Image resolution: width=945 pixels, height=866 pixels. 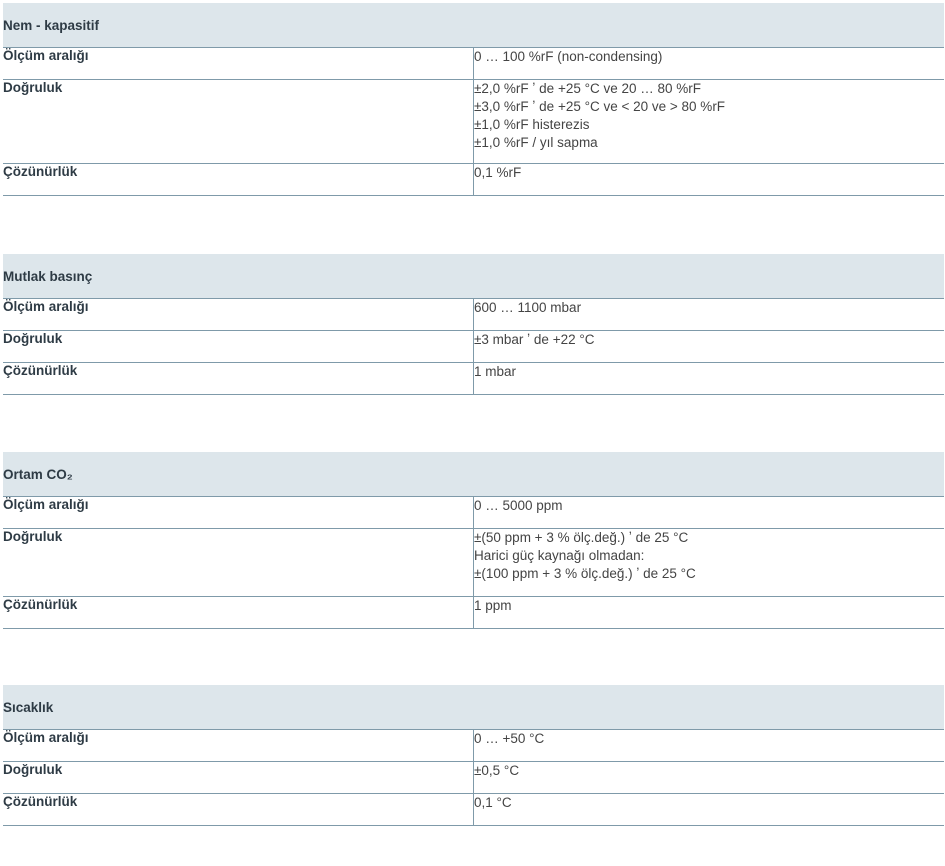 I want to click on row-value: 0,1 °C, so click(x=708, y=809).